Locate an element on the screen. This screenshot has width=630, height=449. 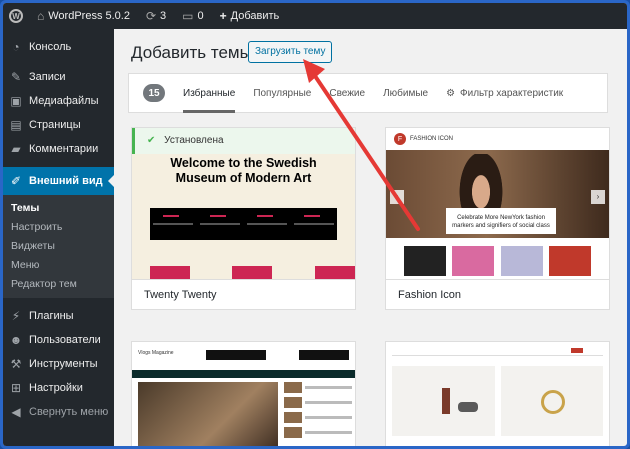
theme-screenshot is located at coordinates (497, 394).